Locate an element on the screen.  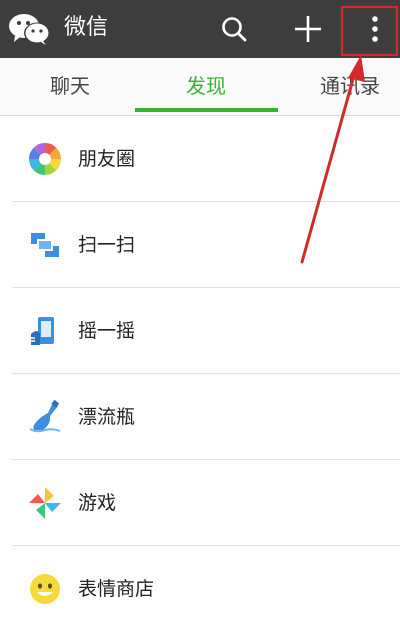
plus-icon is located at coordinates (308, 29).